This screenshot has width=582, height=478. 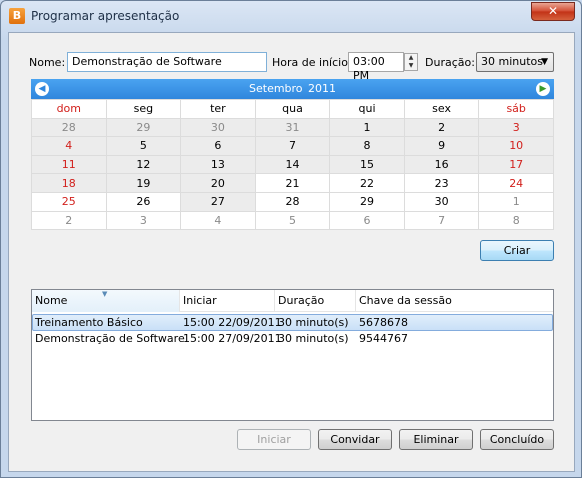 I want to click on weekday-wed: qua, so click(x=292, y=109).